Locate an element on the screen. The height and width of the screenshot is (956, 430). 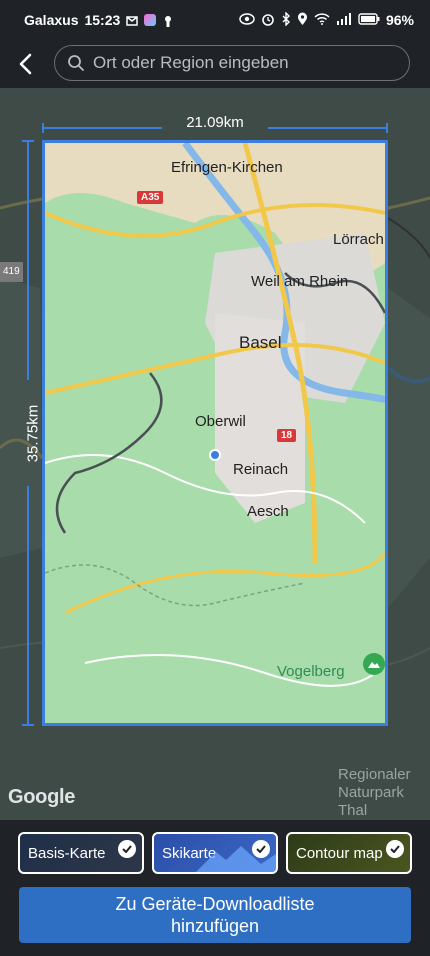
header: Ort oder Region eingeben is located at coordinates (215, 64).